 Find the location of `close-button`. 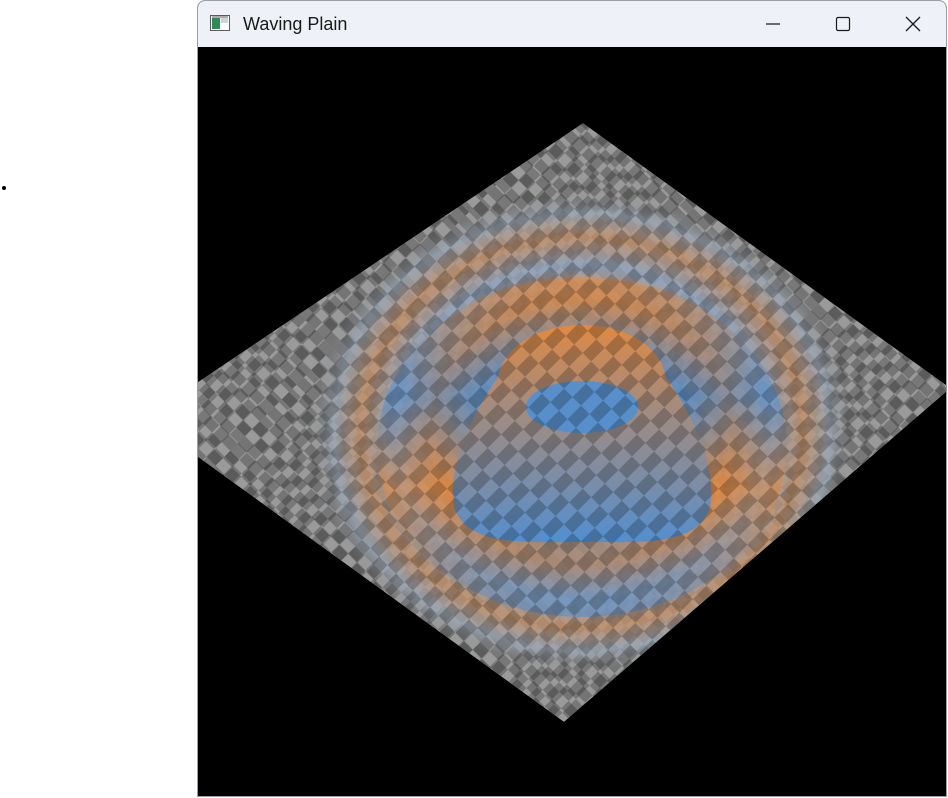

close-button is located at coordinates (912, 24).